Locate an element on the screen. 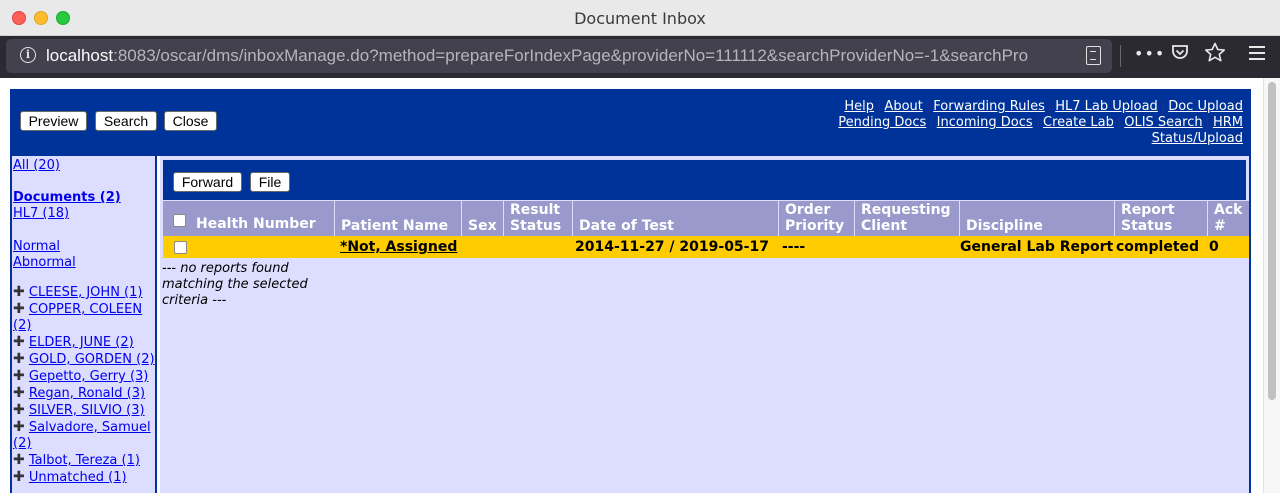 This screenshot has height=493, width=1280. doc-upload-link: Doc Upload is located at coordinates (1205, 106).